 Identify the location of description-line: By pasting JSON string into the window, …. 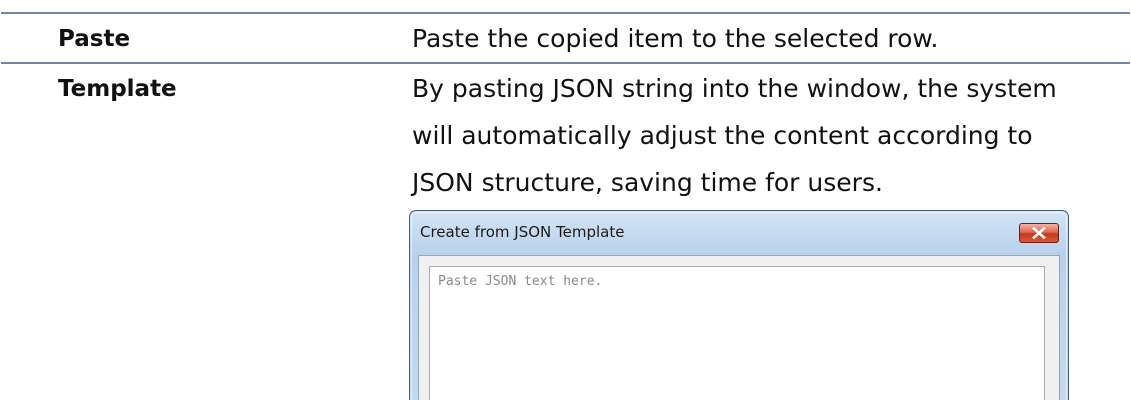
(734, 88).